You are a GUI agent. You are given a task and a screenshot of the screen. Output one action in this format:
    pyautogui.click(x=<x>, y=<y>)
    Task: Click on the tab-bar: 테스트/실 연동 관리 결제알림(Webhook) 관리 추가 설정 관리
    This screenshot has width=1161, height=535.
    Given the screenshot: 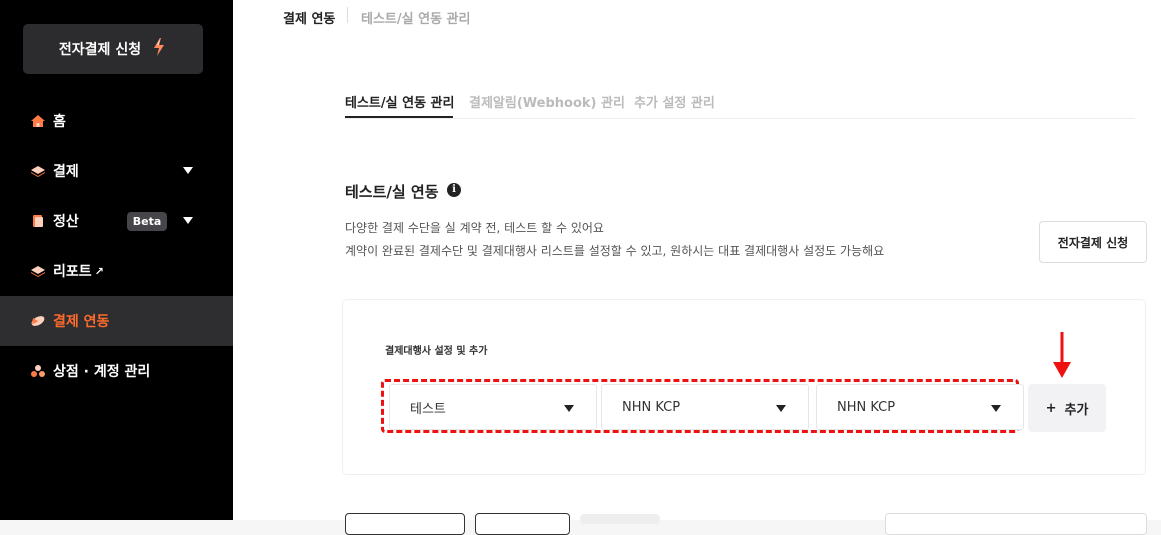 What is the action you would take?
    pyautogui.click(x=740, y=104)
    